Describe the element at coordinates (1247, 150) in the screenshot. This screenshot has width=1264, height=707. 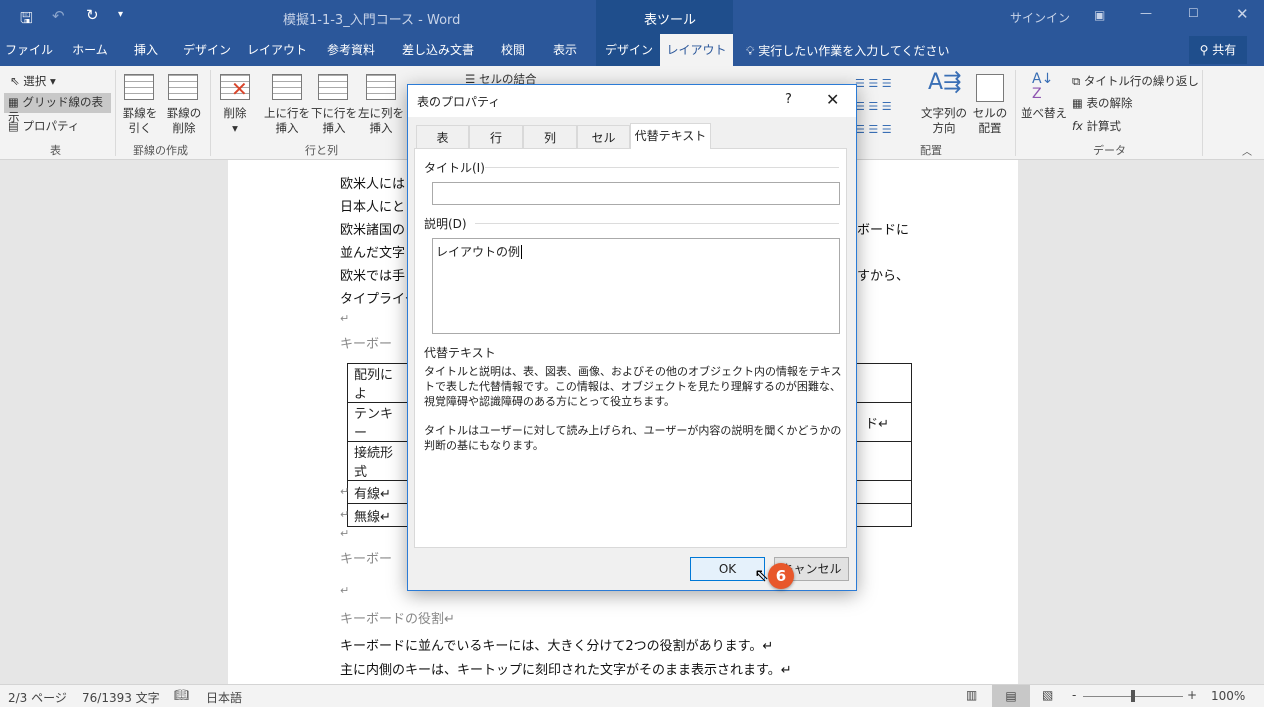
I see `collapse-ribbon-icon: ︿` at that location.